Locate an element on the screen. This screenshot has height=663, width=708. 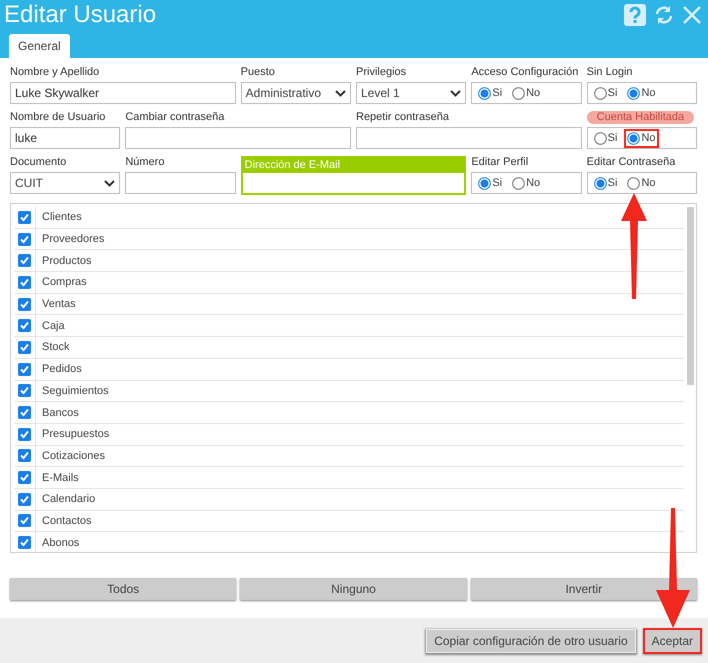
select-button: Invertir is located at coordinates (583, 589).